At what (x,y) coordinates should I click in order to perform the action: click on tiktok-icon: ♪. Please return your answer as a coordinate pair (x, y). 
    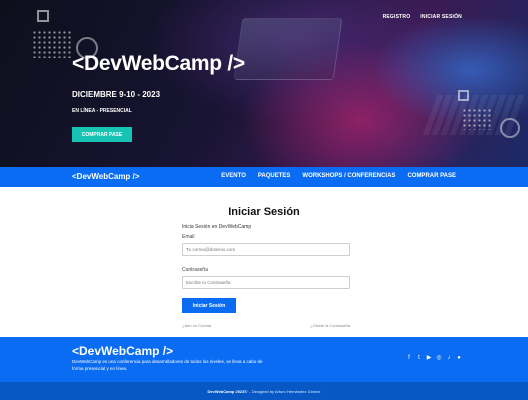
    Looking at the image, I should click on (449, 358).